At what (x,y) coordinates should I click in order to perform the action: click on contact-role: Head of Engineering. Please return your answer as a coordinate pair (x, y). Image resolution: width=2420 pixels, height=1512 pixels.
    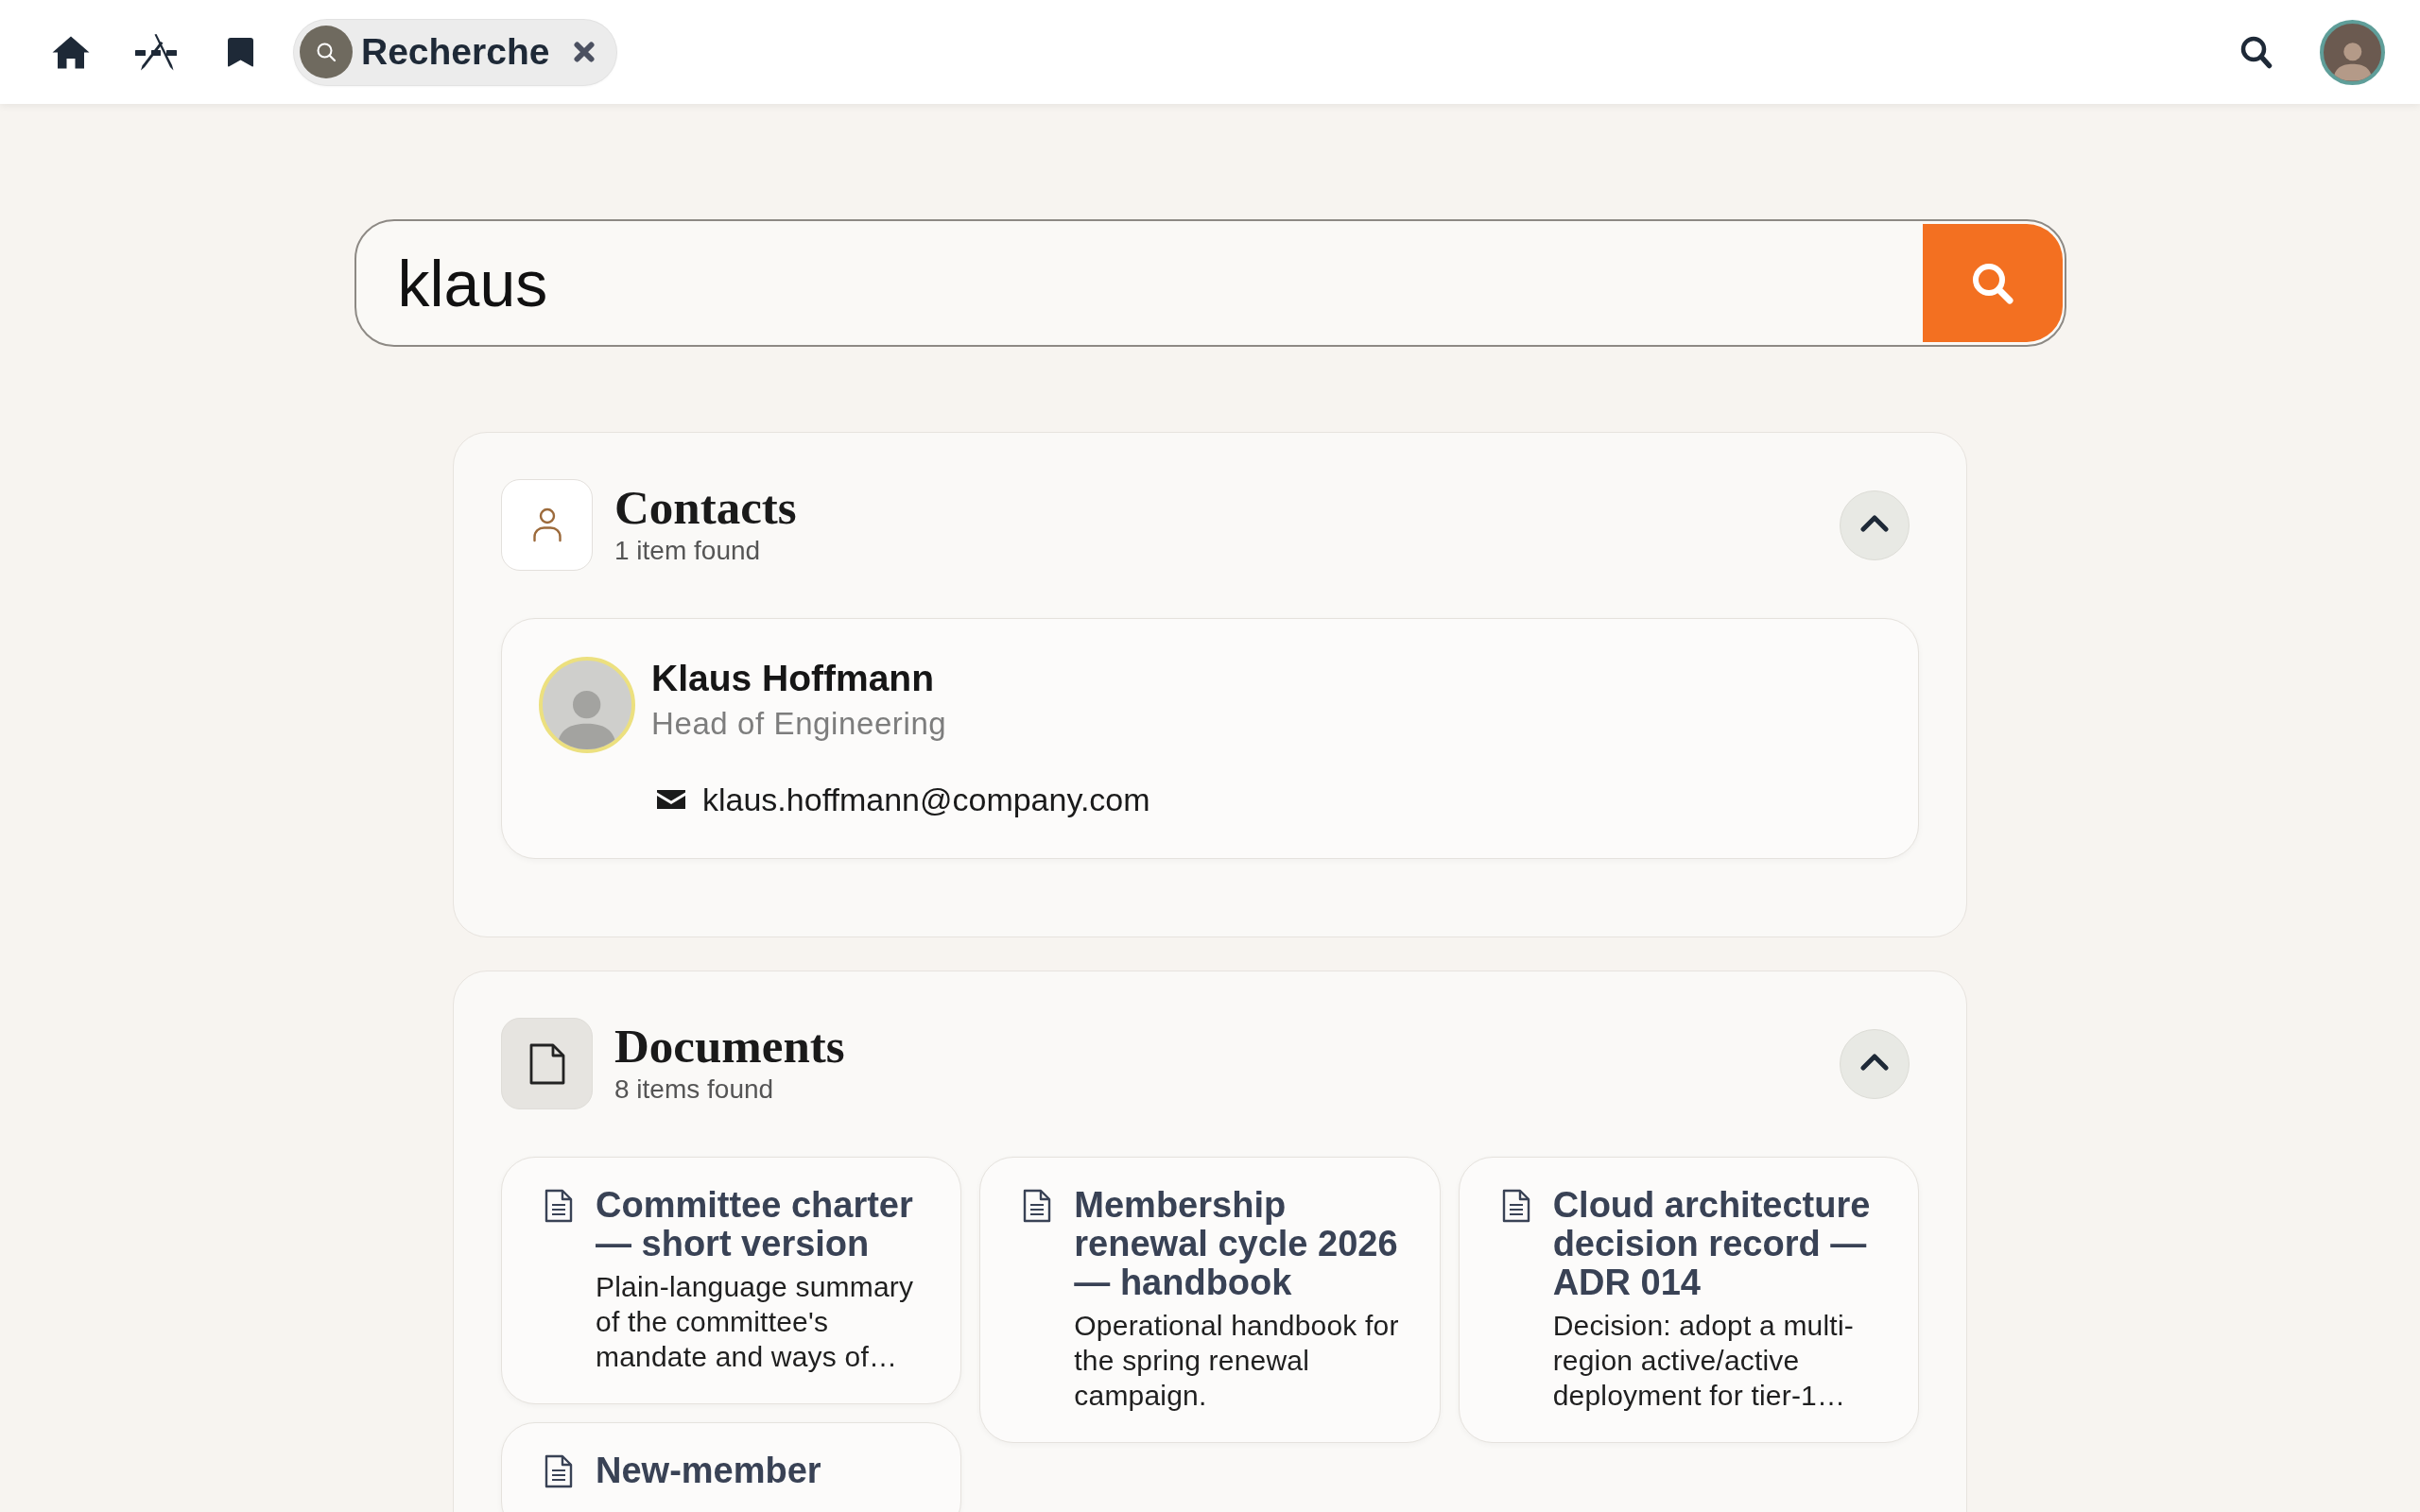
    Looking at the image, I should click on (799, 724).